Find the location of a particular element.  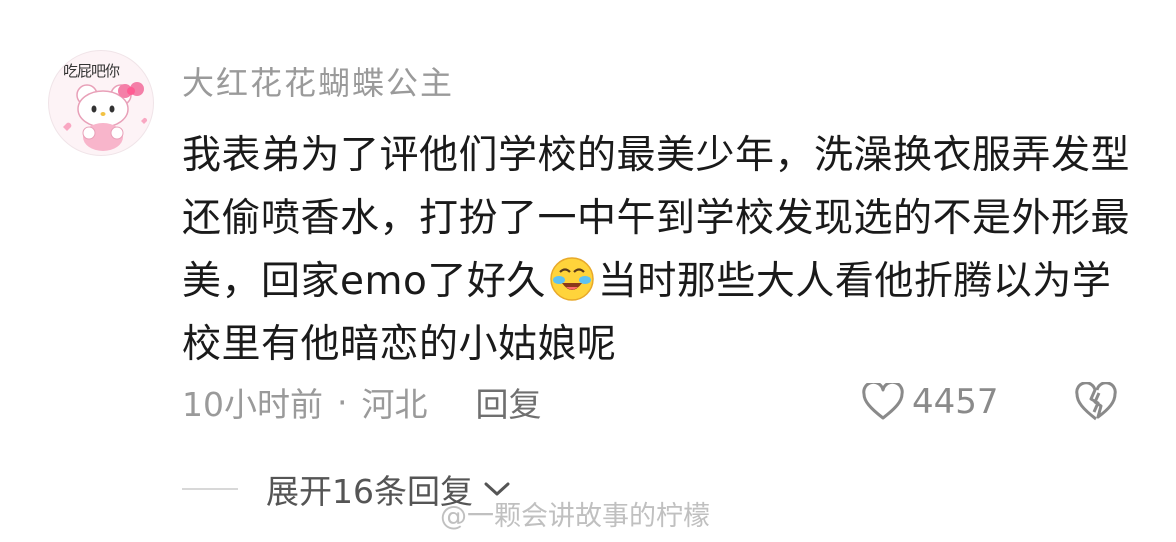

avatar-caption: 吃屁吧你 is located at coordinates (91, 71).